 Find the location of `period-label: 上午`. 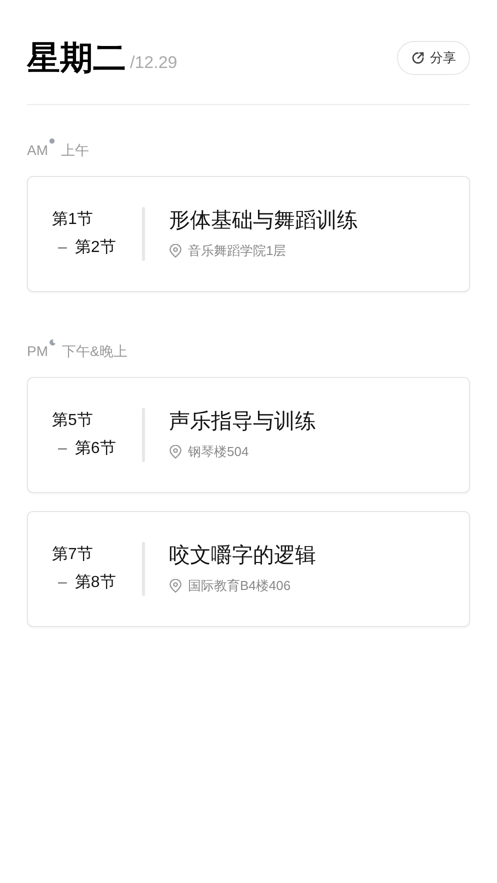

period-label: 上午 is located at coordinates (75, 150).